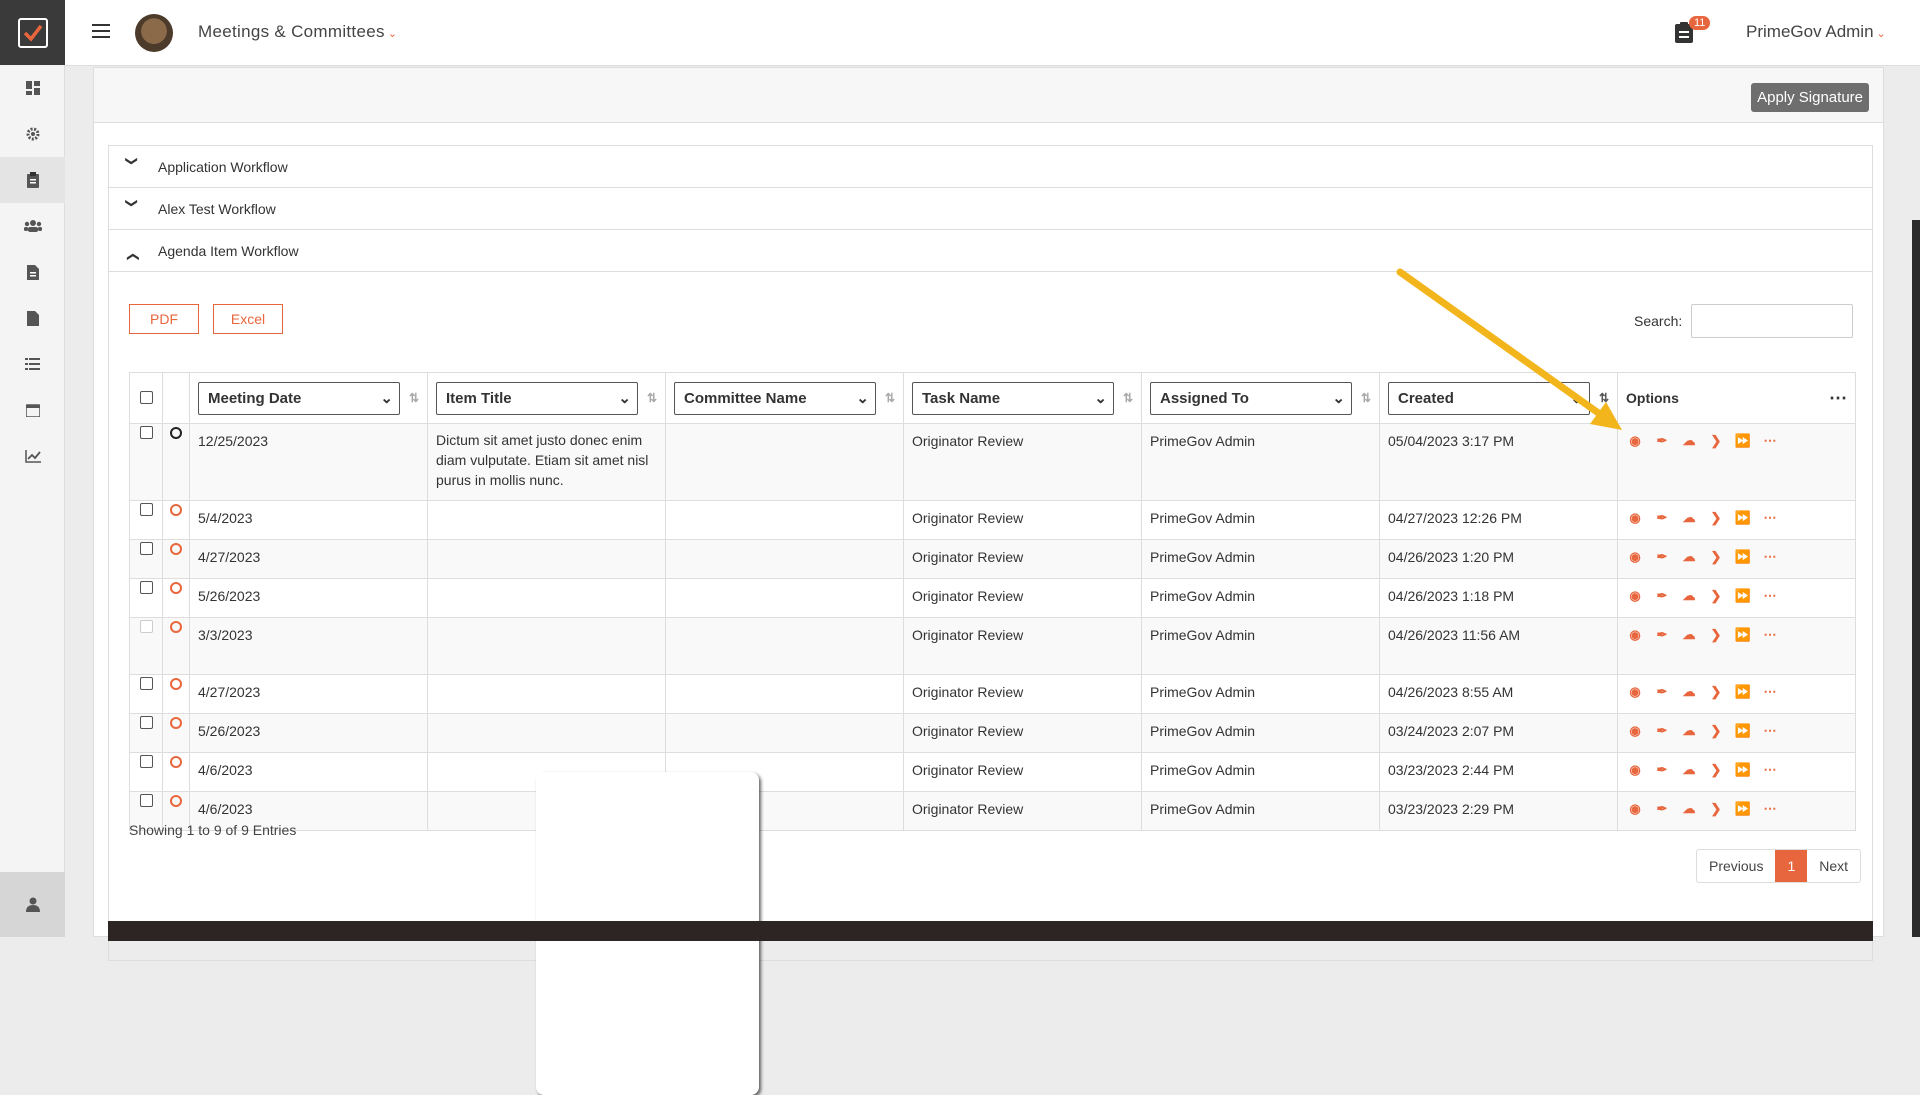 The image size is (1920, 1095). I want to click on assigned-to-filter: Assigned To ⌄, so click(1251, 398).